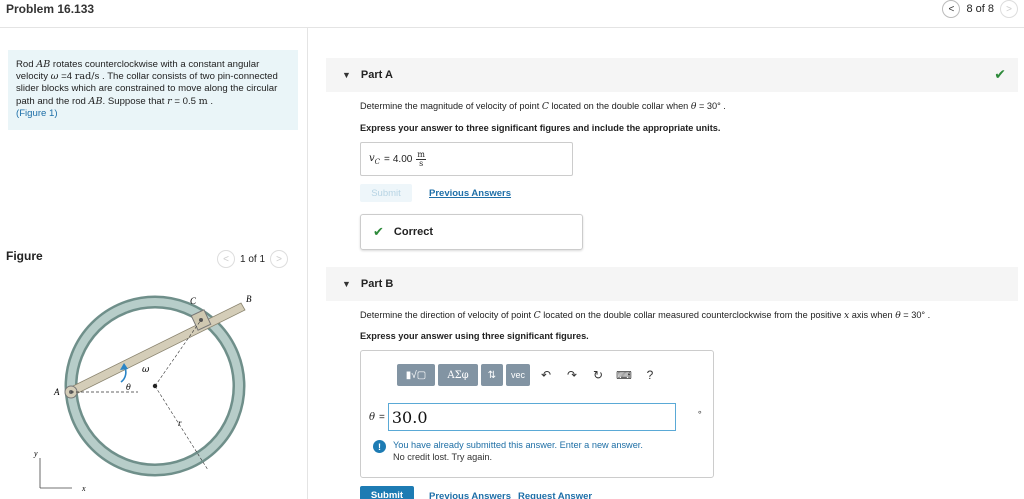 The image size is (1024, 499). I want to click on part-a-answer-box: vC = 4.00 ms, so click(466, 159).